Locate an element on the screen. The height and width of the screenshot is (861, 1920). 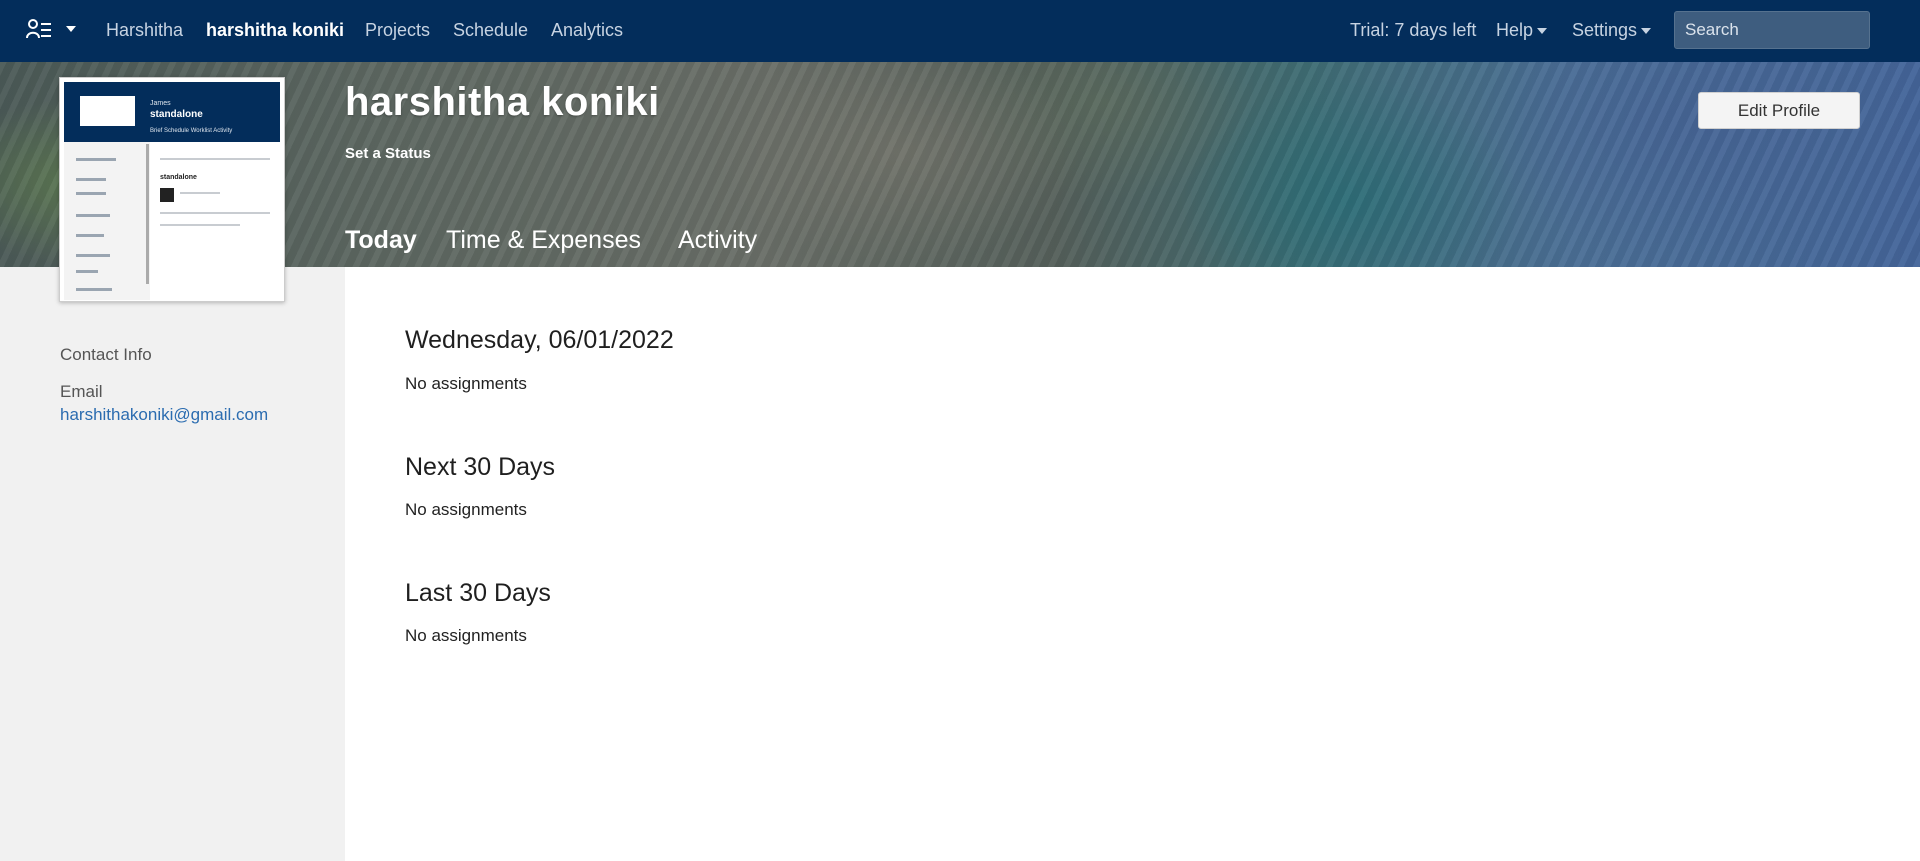
thumbnail-section: standalone is located at coordinates (178, 177).